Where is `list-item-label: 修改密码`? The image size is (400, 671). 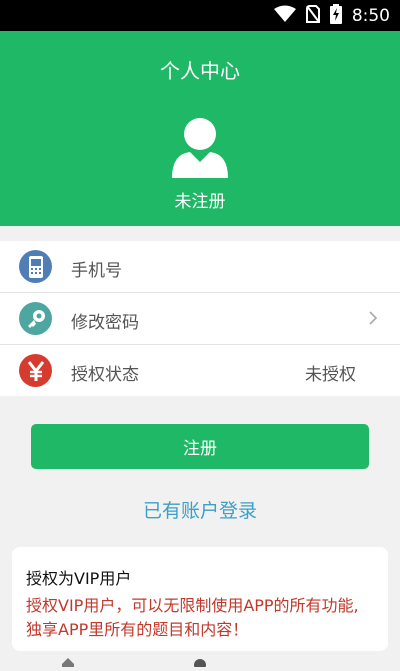
list-item-label: 修改密码 is located at coordinates (105, 323).